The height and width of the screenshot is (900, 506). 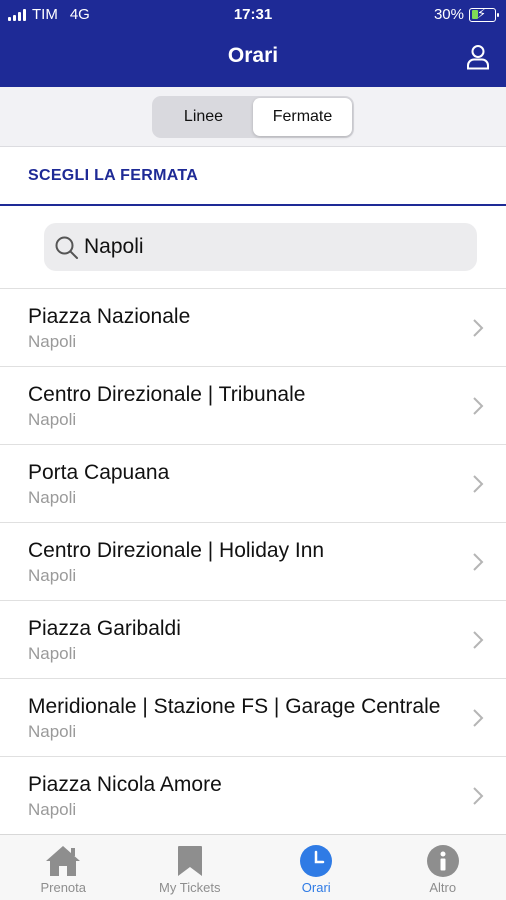 I want to click on tab-altro: Altro, so click(x=443, y=867).